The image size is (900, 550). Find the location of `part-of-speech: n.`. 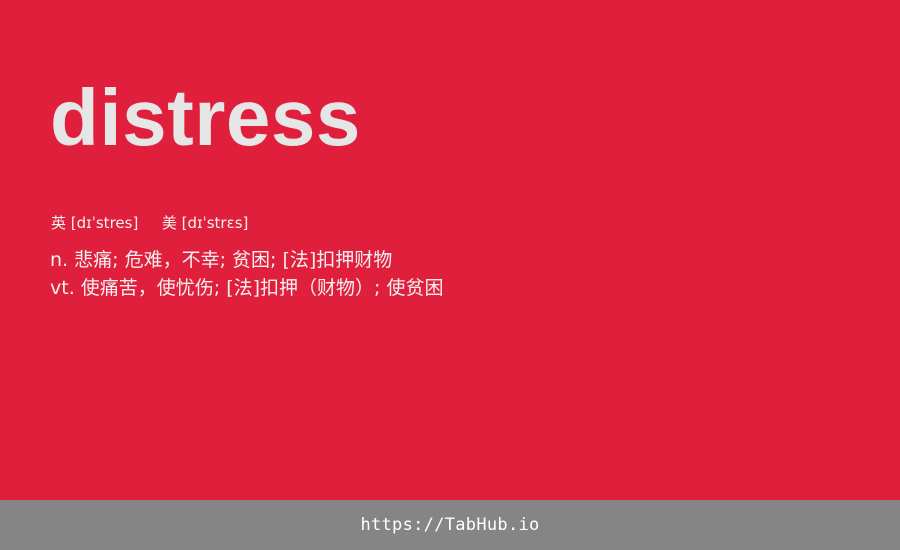

part-of-speech: n. is located at coordinates (59, 260).